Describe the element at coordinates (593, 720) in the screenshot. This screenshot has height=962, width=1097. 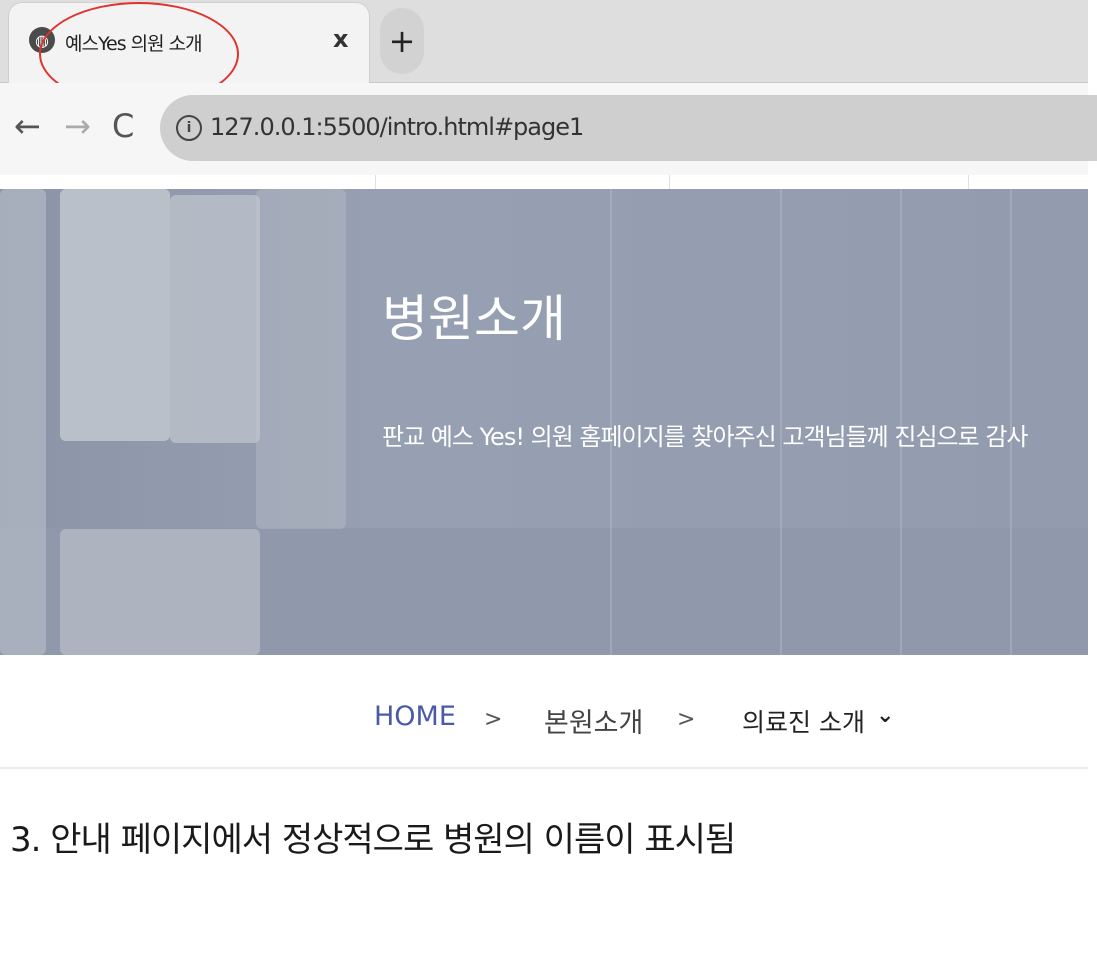
I see `breadcrumb-level2-link: 본원소개` at that location.